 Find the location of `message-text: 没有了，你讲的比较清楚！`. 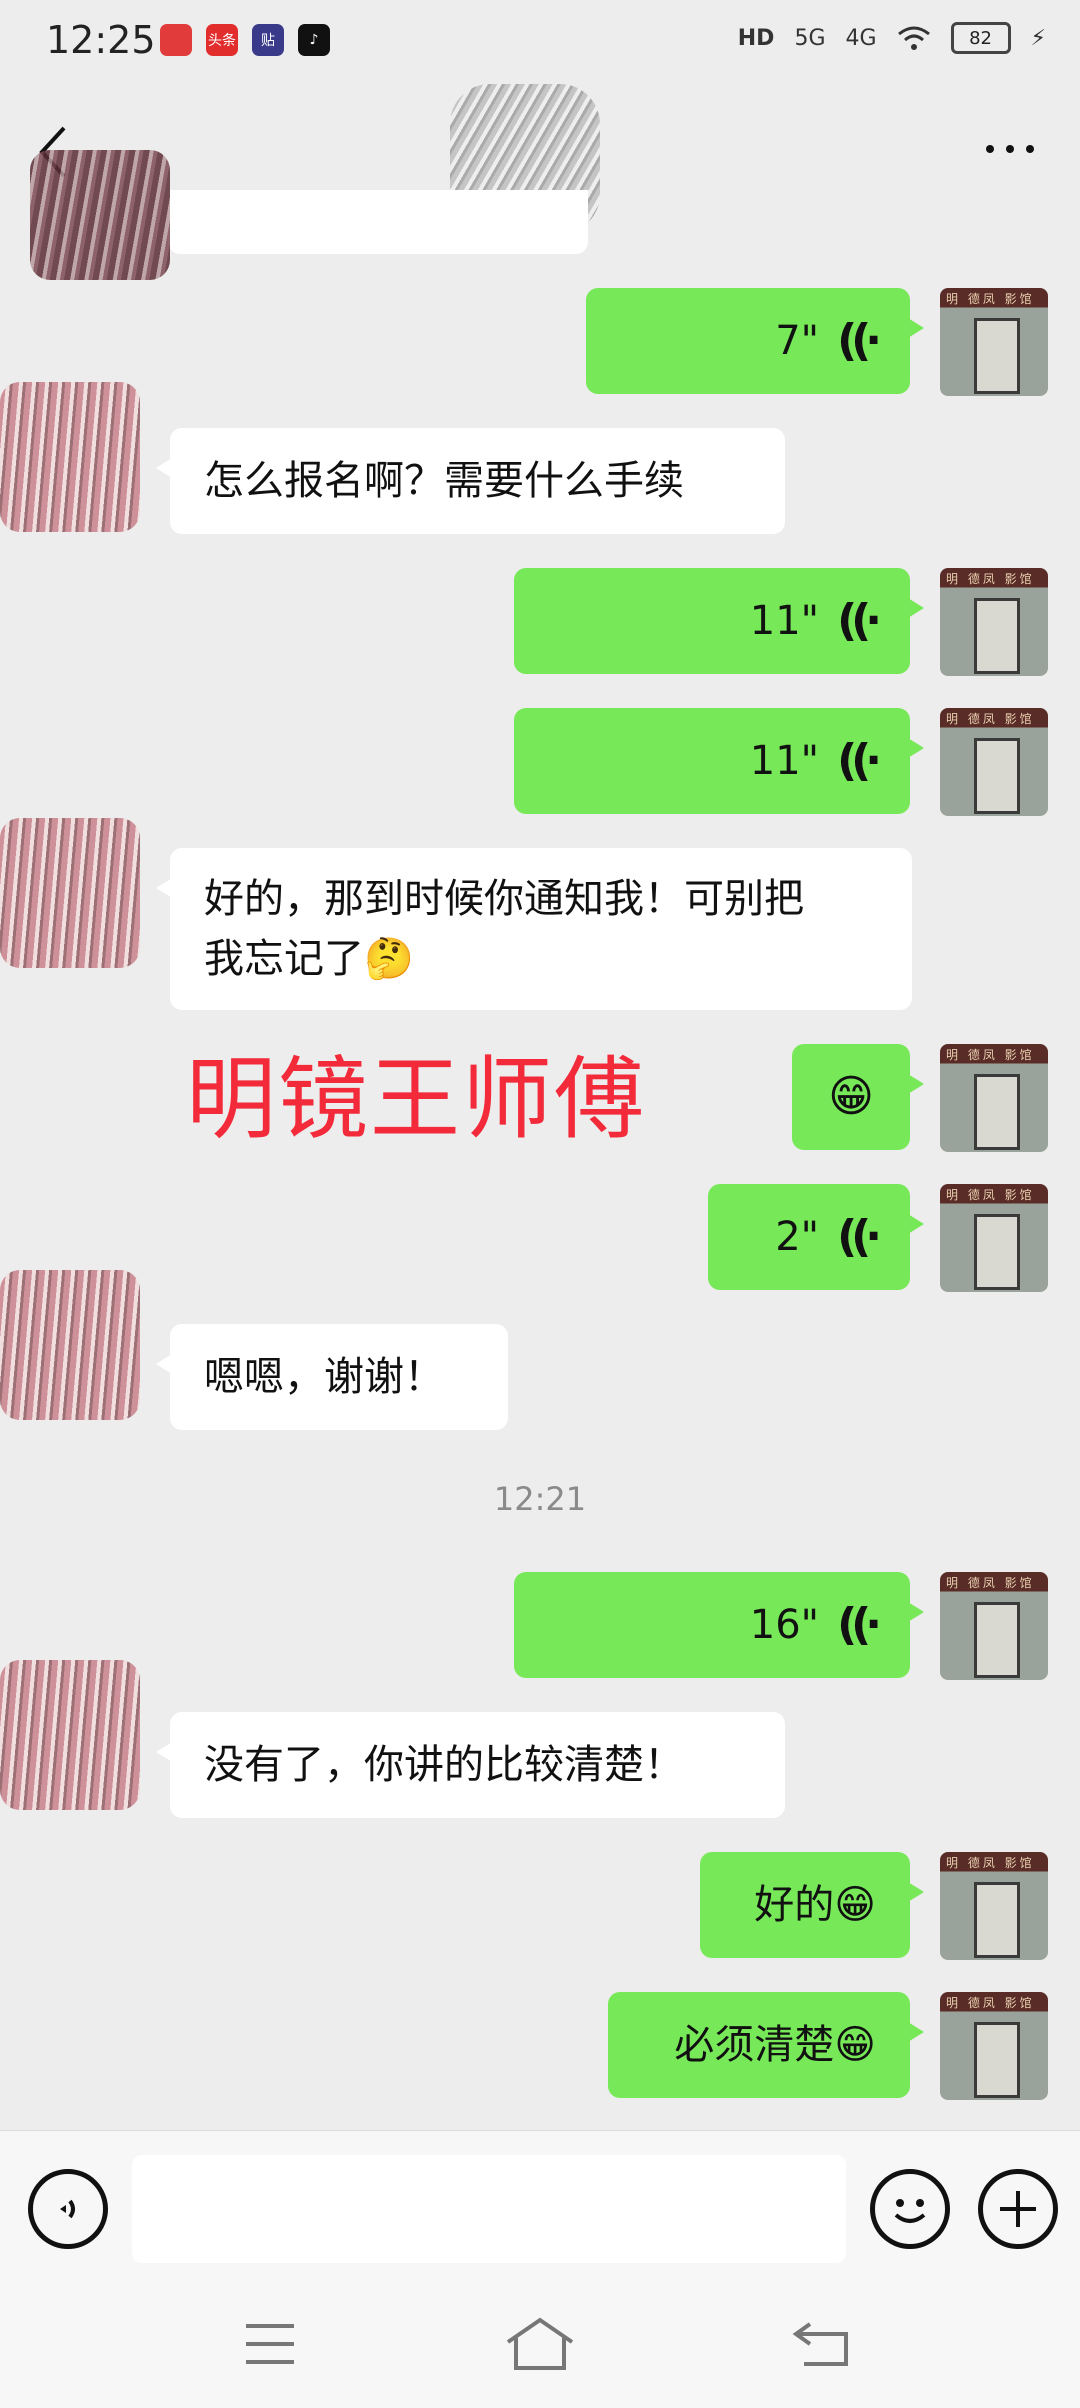

message-text: 没有了，你讲的比较清楚！ is located at coordinates (444, 1765).